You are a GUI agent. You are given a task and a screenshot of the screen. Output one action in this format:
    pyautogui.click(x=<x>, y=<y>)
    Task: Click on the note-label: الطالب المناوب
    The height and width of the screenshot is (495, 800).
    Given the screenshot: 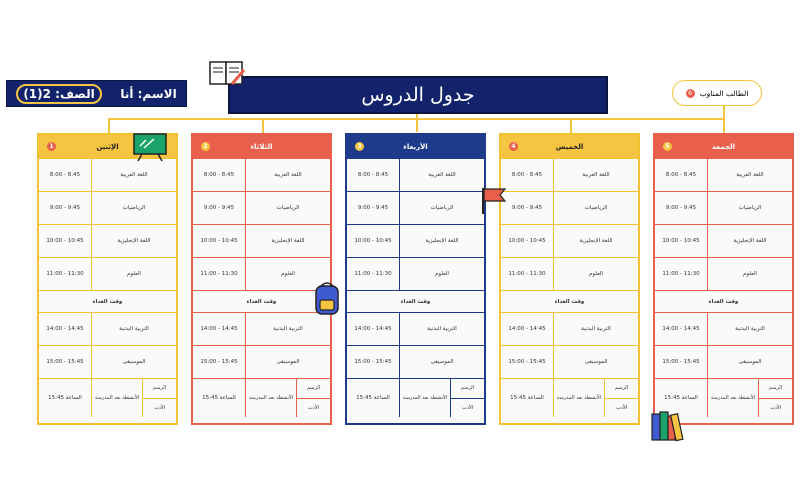 What is the action you would take?
    pyautogui.click(x=724, y=93)
    